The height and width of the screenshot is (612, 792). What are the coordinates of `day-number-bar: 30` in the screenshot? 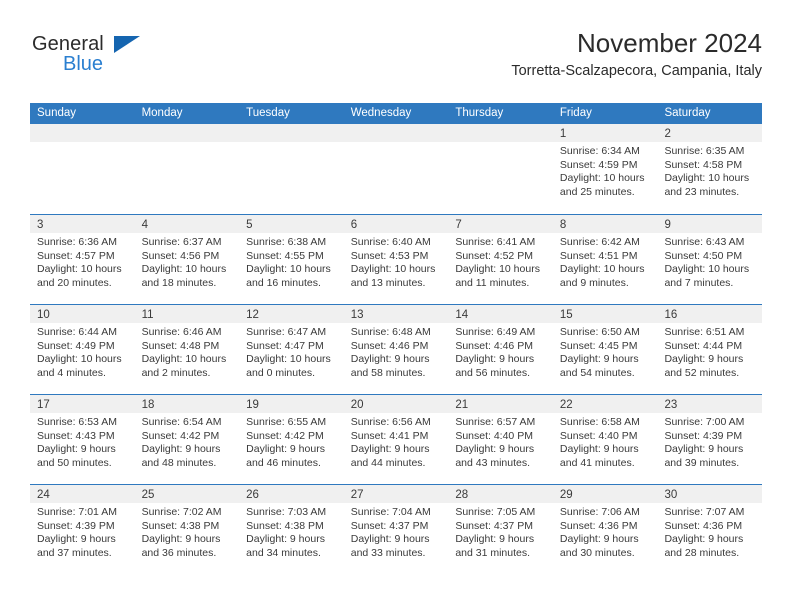 It's located at (710, 494).